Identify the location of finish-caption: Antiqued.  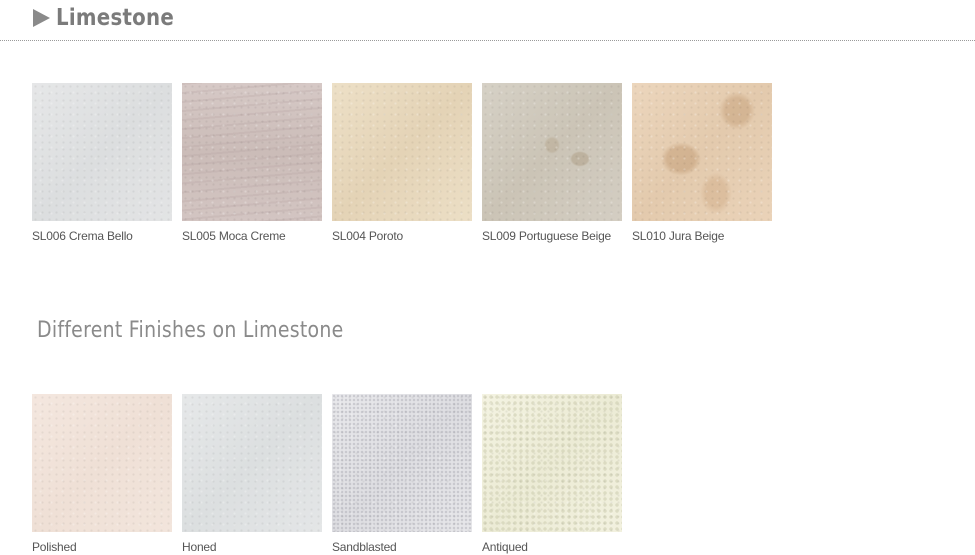
(552, 547).